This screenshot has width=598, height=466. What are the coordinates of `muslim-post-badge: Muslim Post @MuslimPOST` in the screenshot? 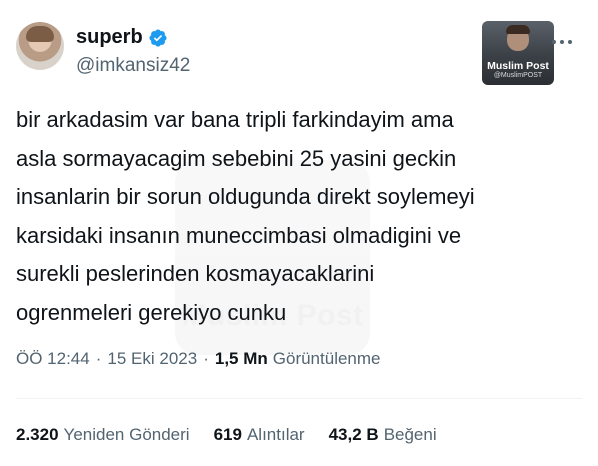 It's located at (518, 53).